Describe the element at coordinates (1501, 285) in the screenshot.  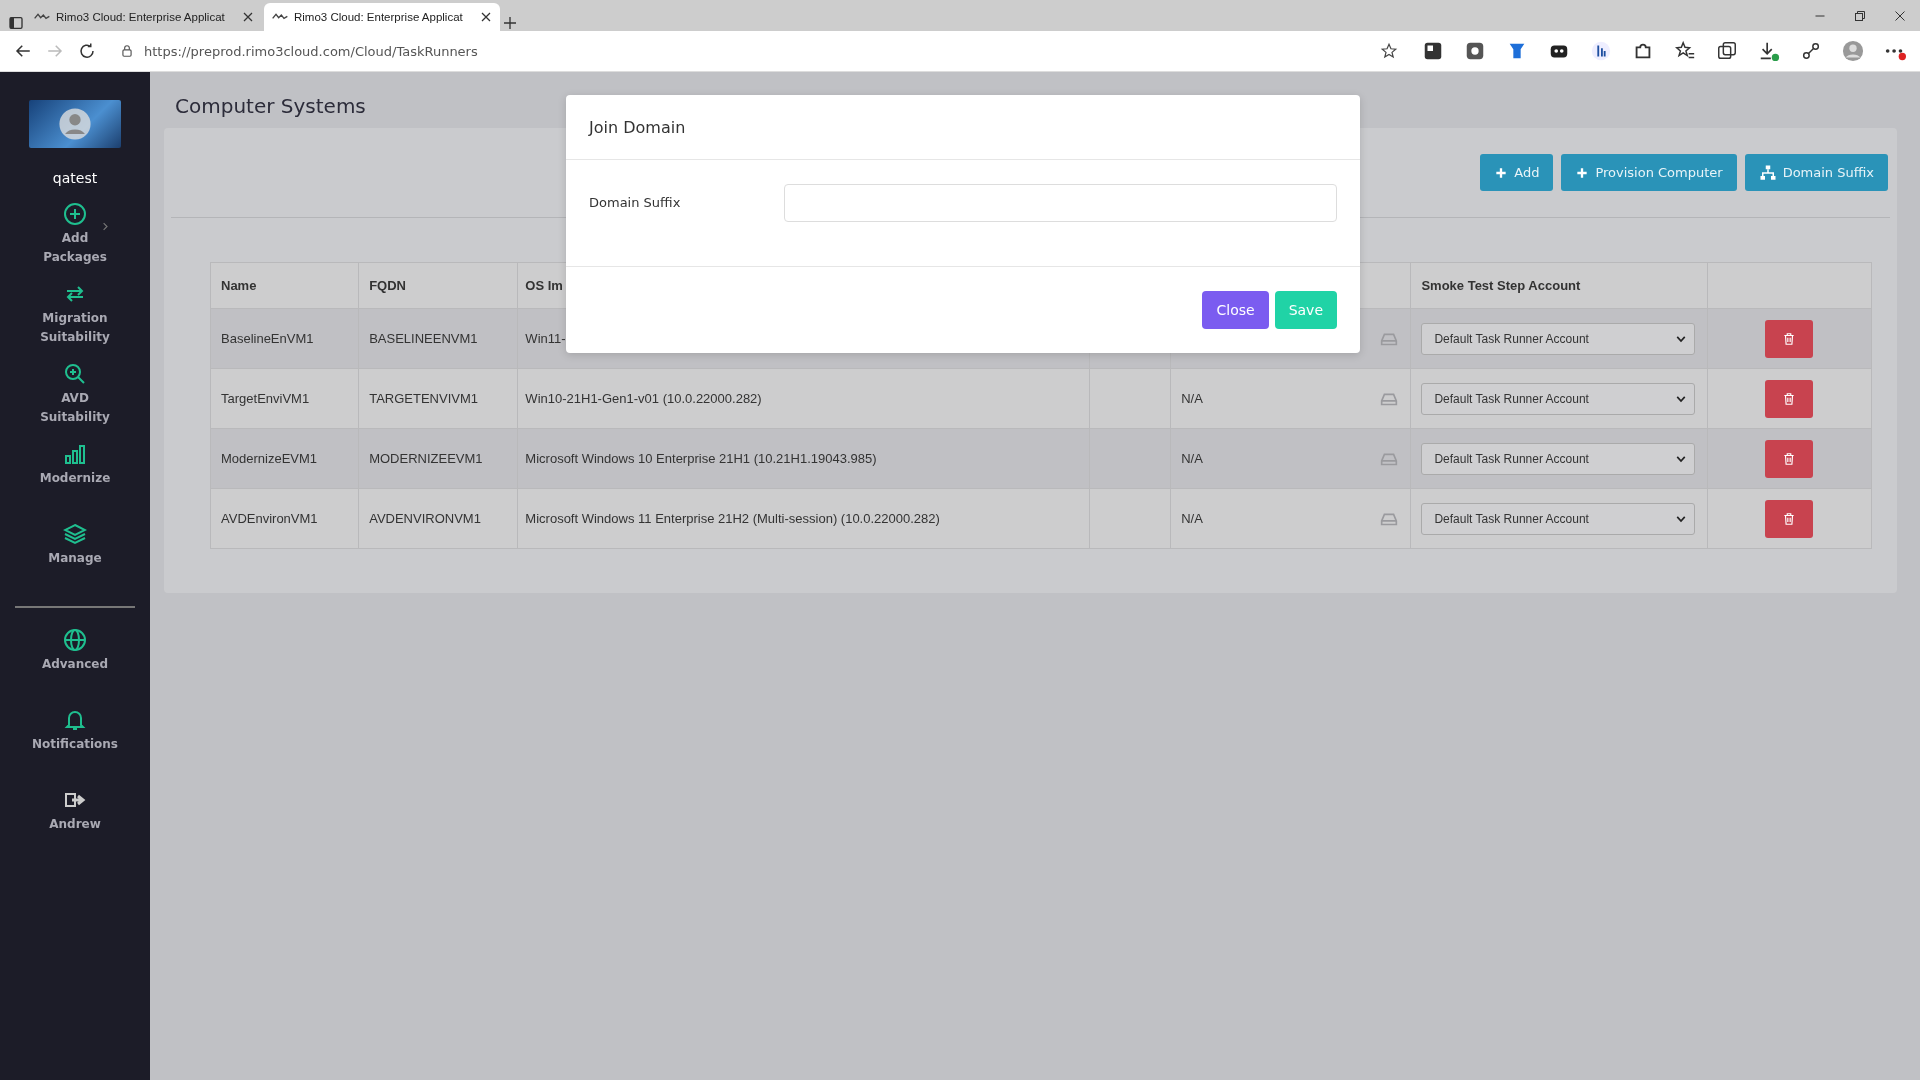
I see `column-header: Smoke Test Step Account` at that location.